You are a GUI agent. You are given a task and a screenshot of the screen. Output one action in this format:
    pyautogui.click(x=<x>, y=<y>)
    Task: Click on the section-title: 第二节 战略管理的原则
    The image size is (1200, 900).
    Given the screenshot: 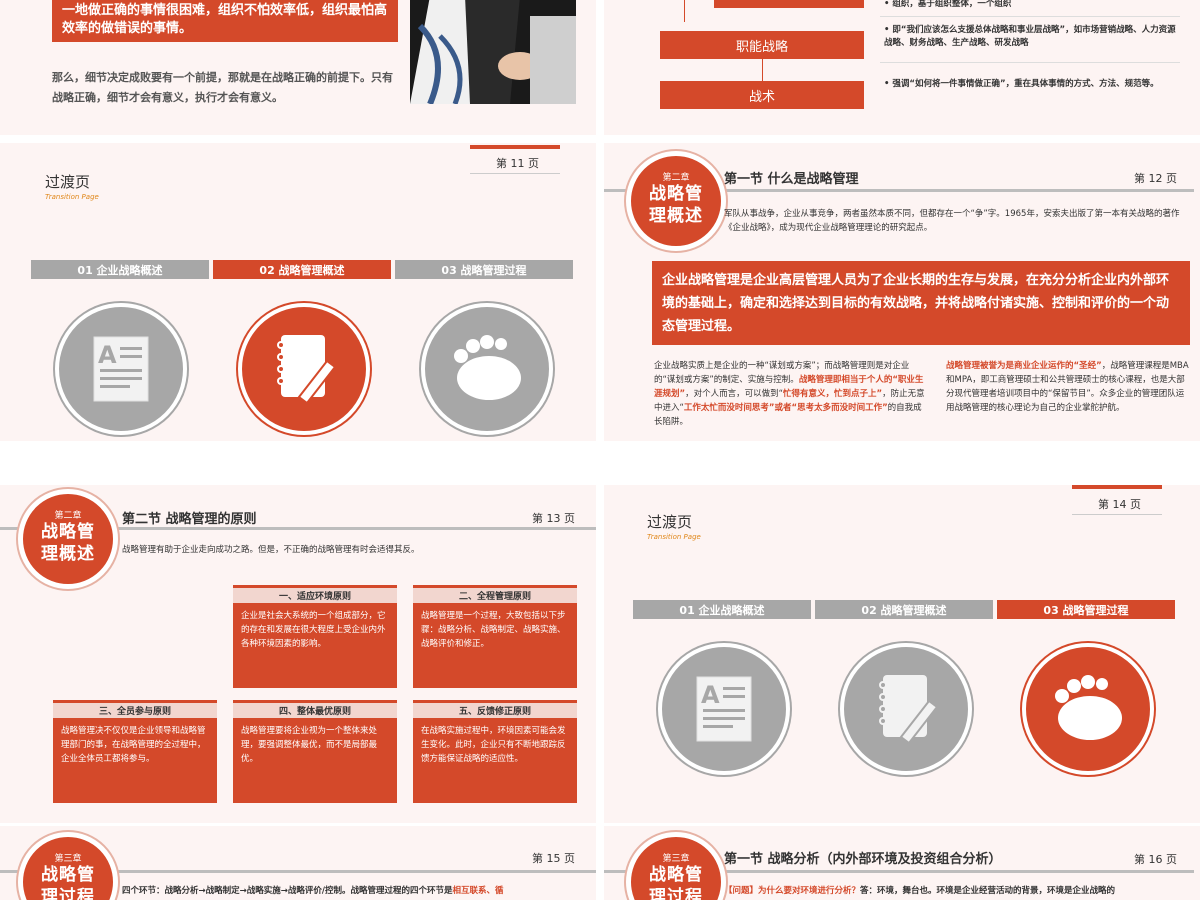 What is the action you would take?
    pyautogui.click(x=189, y=519)
    